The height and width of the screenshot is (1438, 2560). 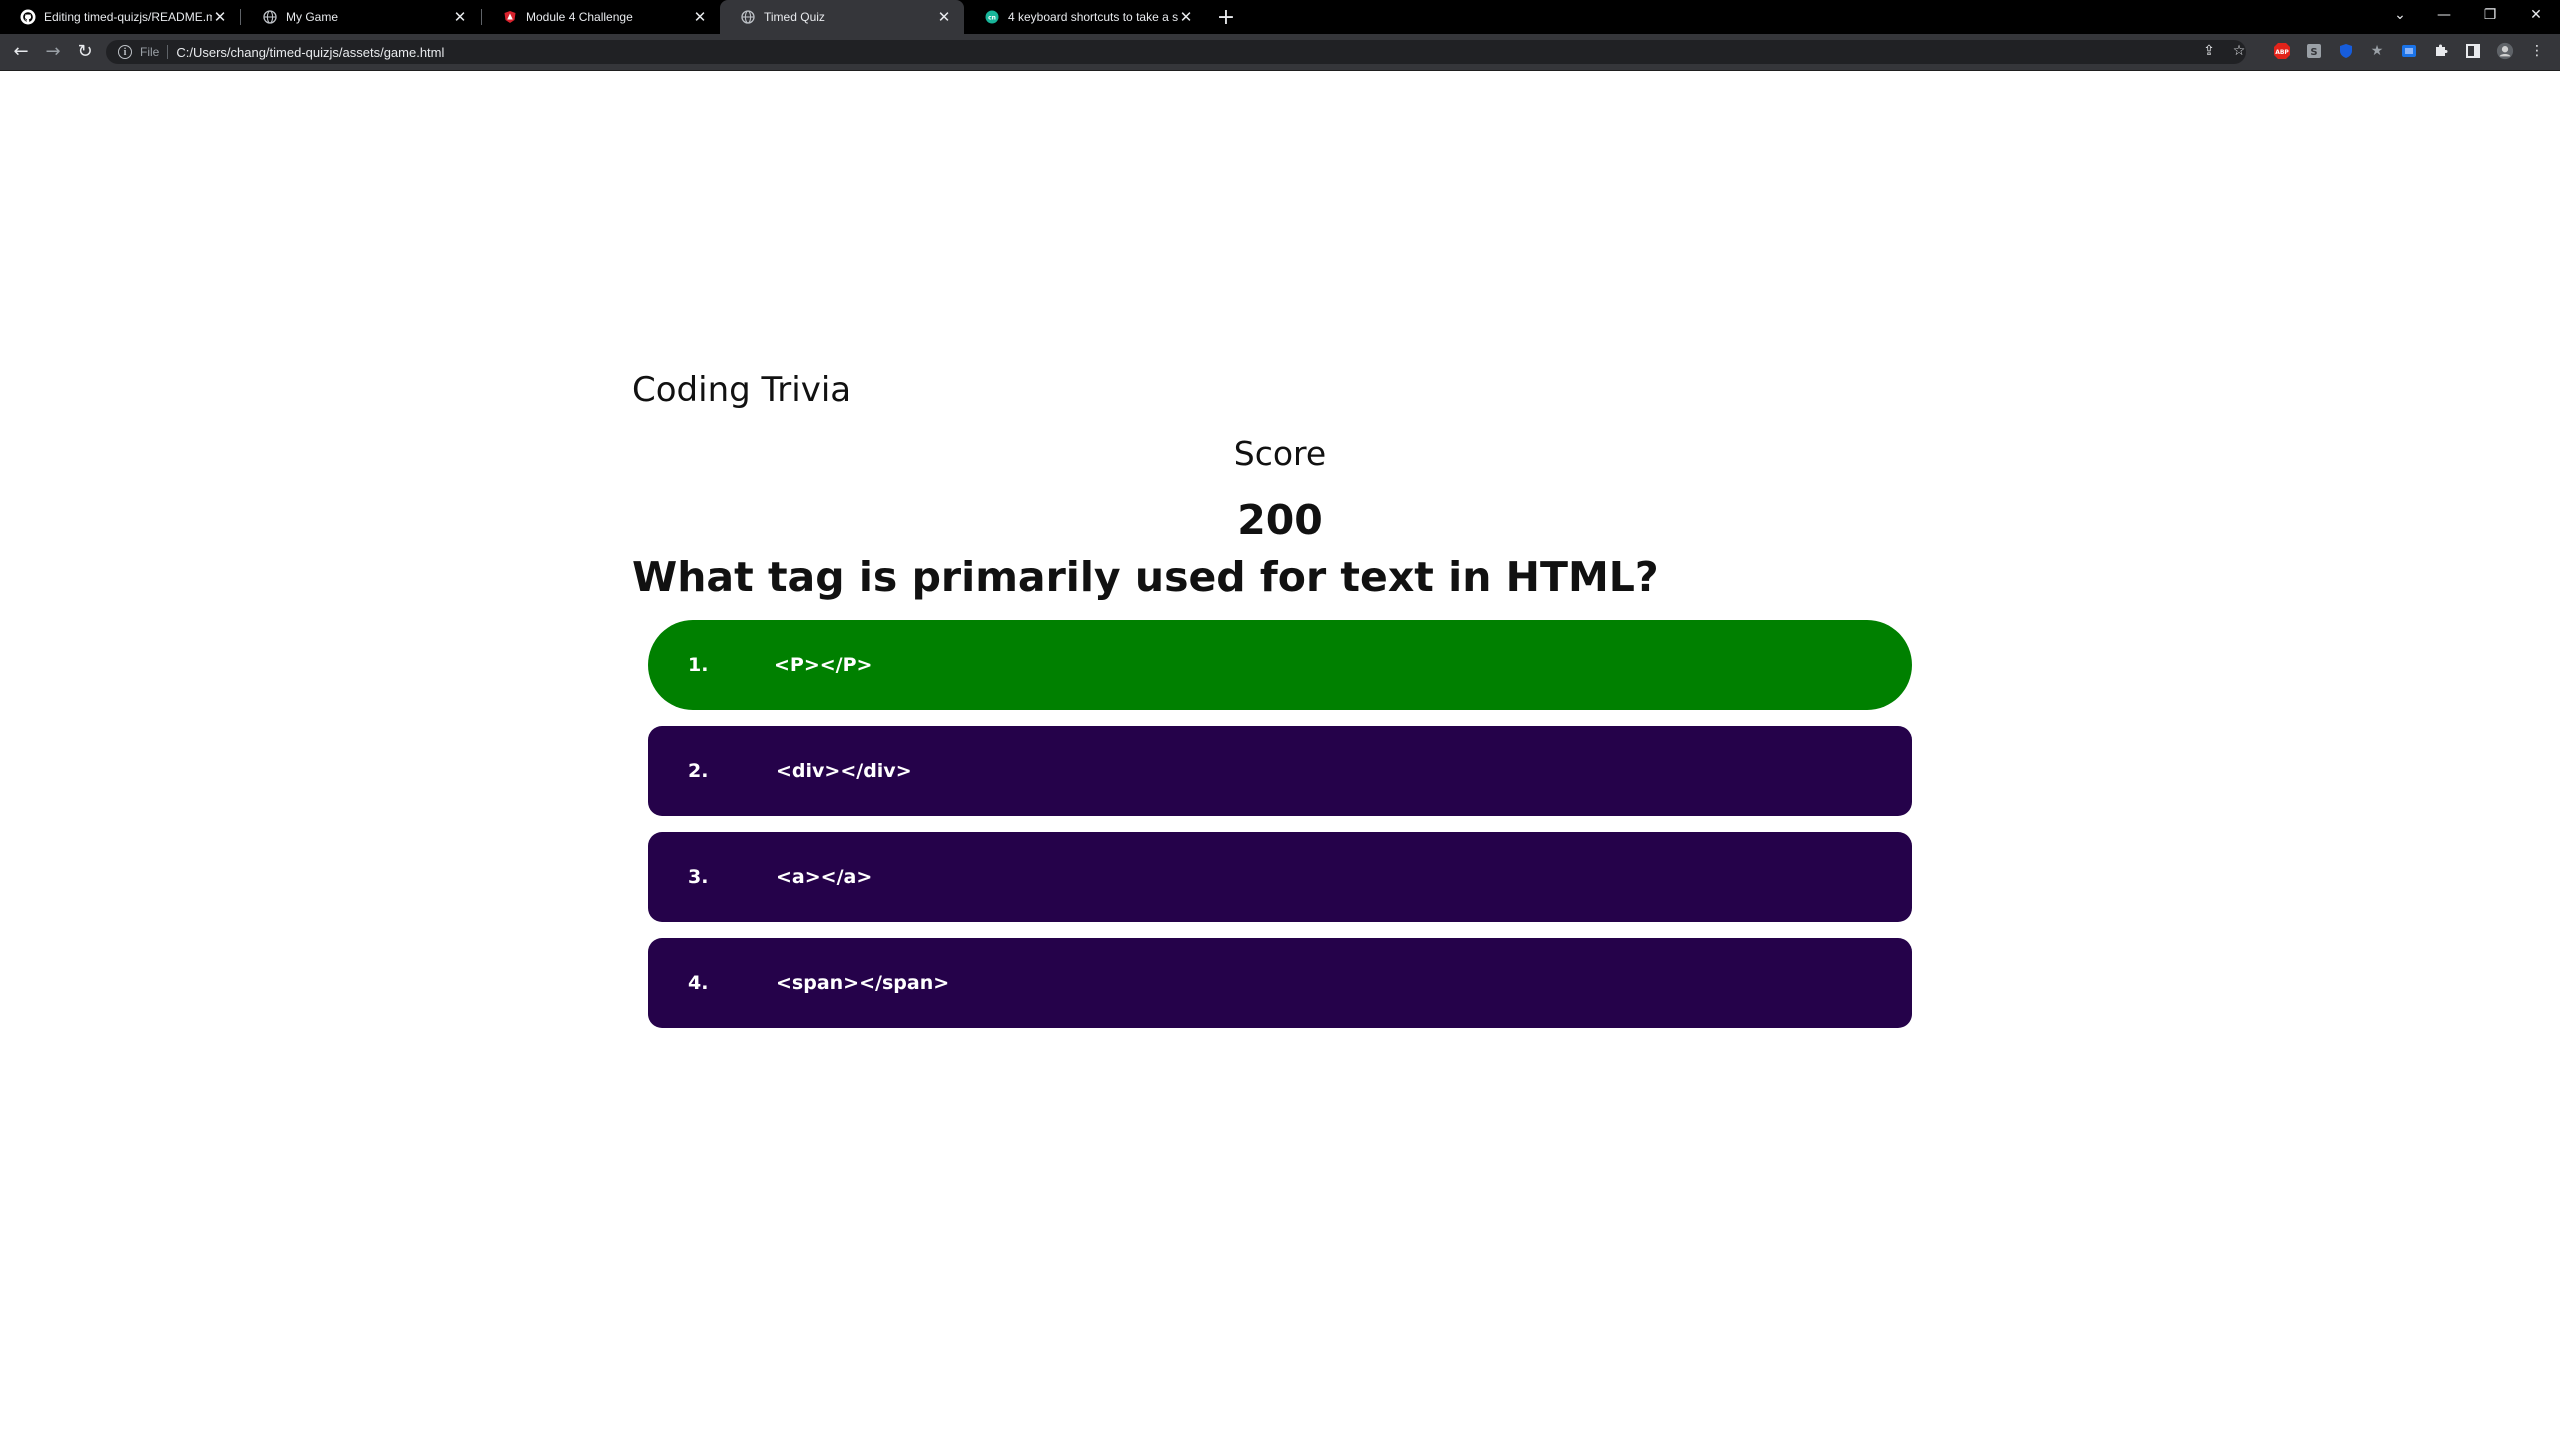 What do you see at coordinates (2346, 51) in the screenshot?
I see `shield-extension-icon` at bounding box center [2346, 51].